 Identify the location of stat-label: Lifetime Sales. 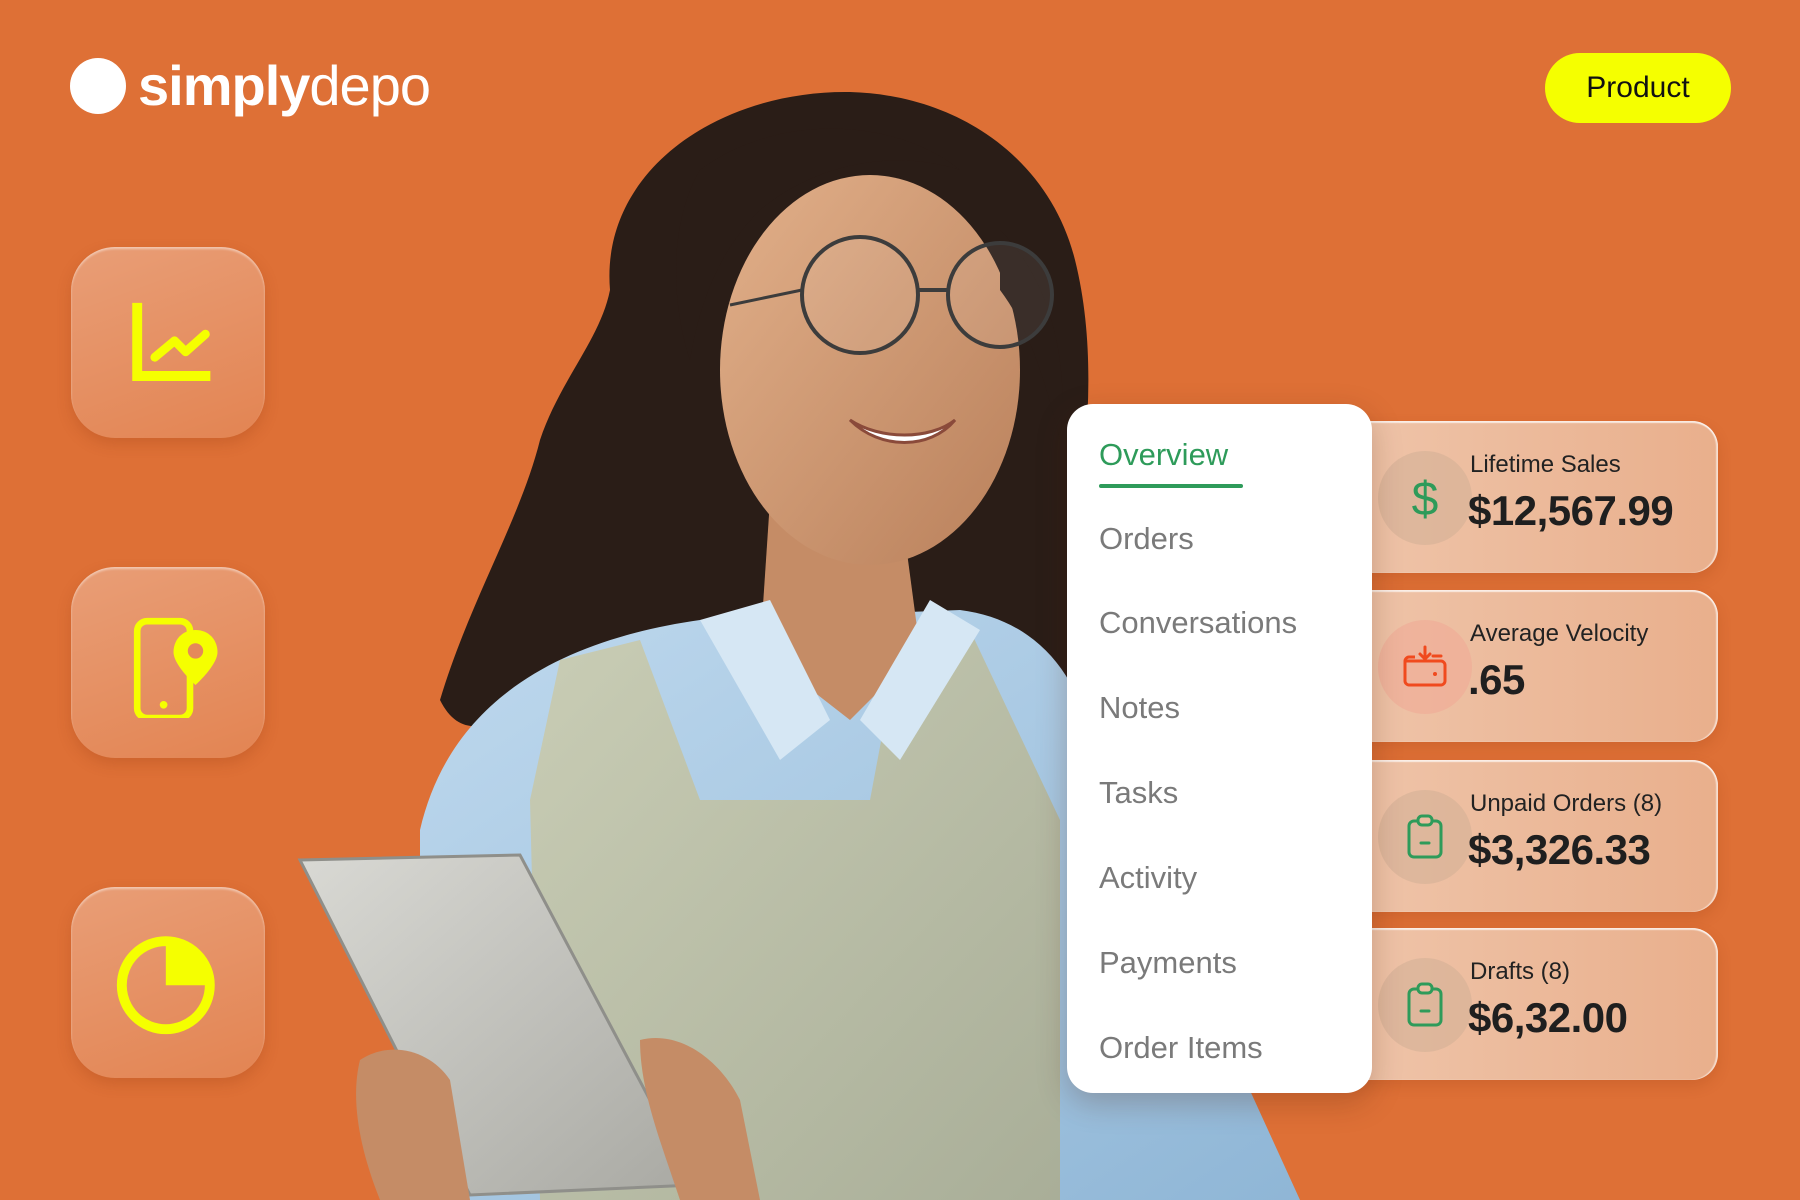
(1545, 464).